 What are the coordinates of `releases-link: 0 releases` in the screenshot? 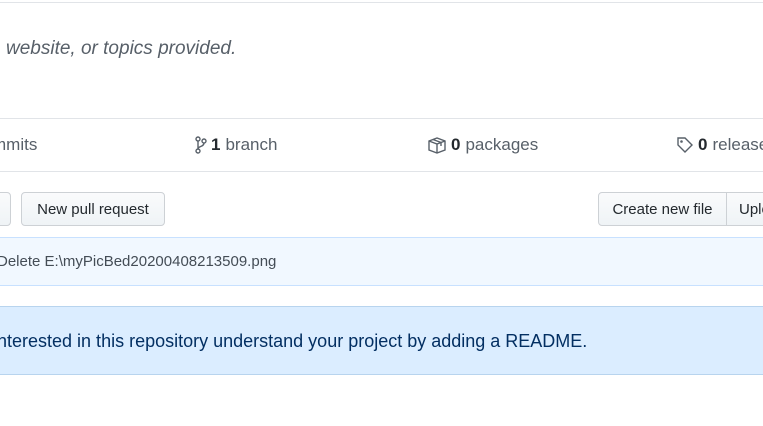 It's located at (719, 145).